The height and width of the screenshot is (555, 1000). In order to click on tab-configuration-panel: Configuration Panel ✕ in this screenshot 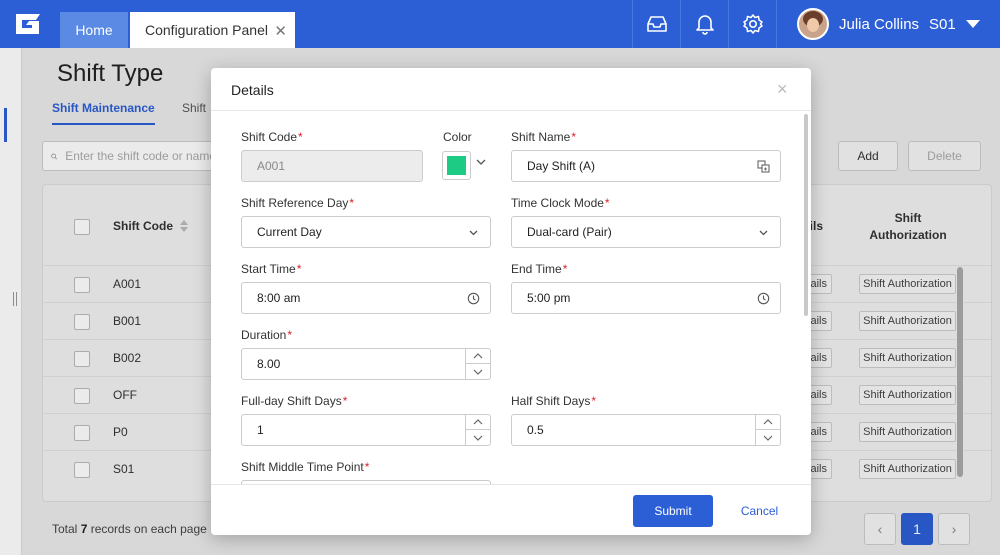, I will do `click(212, 30)`.